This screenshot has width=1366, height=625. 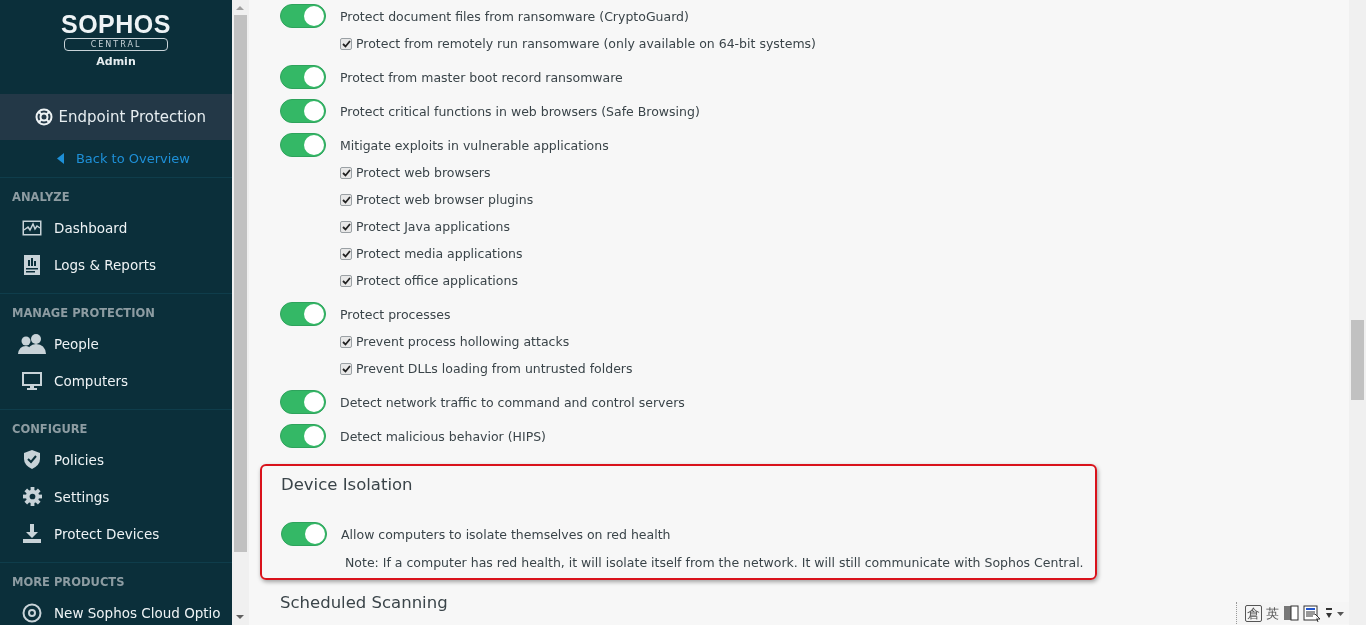 I want to click on checkbox-label: Protect web browsers, so click(x=423, y=172).